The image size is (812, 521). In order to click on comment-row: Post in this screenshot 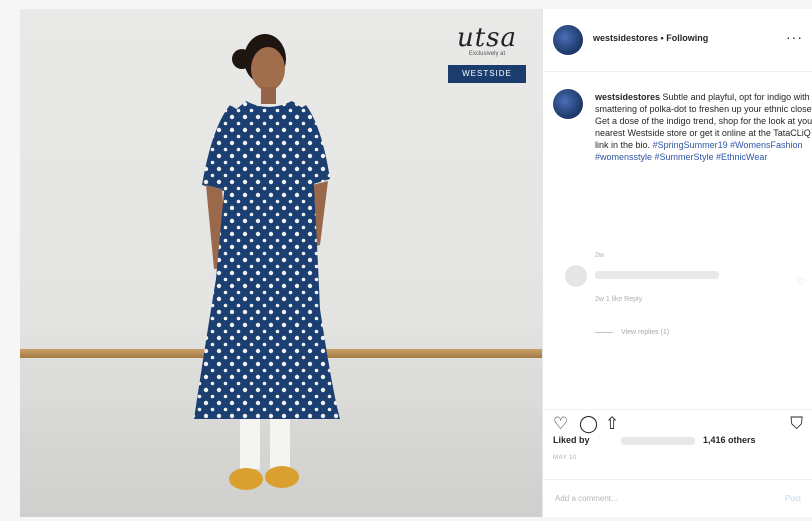, I will do `click(677, 498)`.